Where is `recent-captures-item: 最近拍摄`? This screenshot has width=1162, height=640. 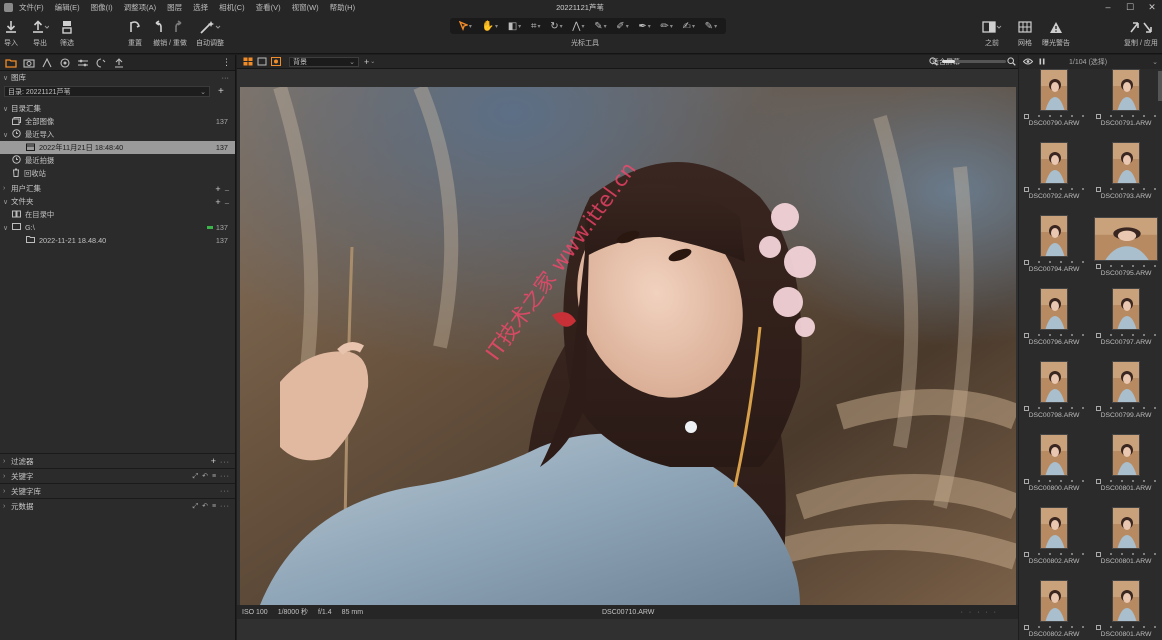
recent-captures-item: 最近拍摄 is located at coordinates (117, 160).